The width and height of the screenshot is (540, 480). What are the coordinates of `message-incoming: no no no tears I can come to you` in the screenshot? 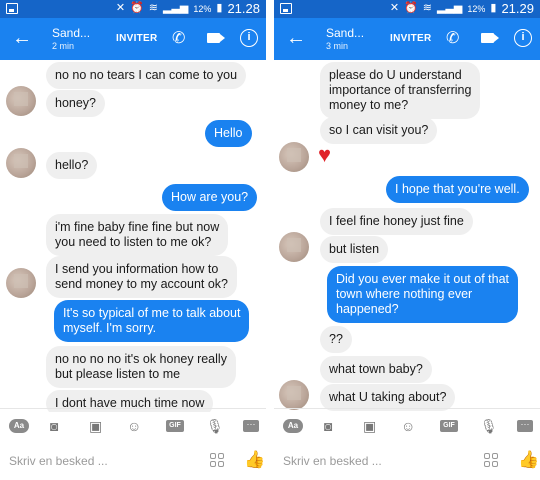 It's located at (146, 75).